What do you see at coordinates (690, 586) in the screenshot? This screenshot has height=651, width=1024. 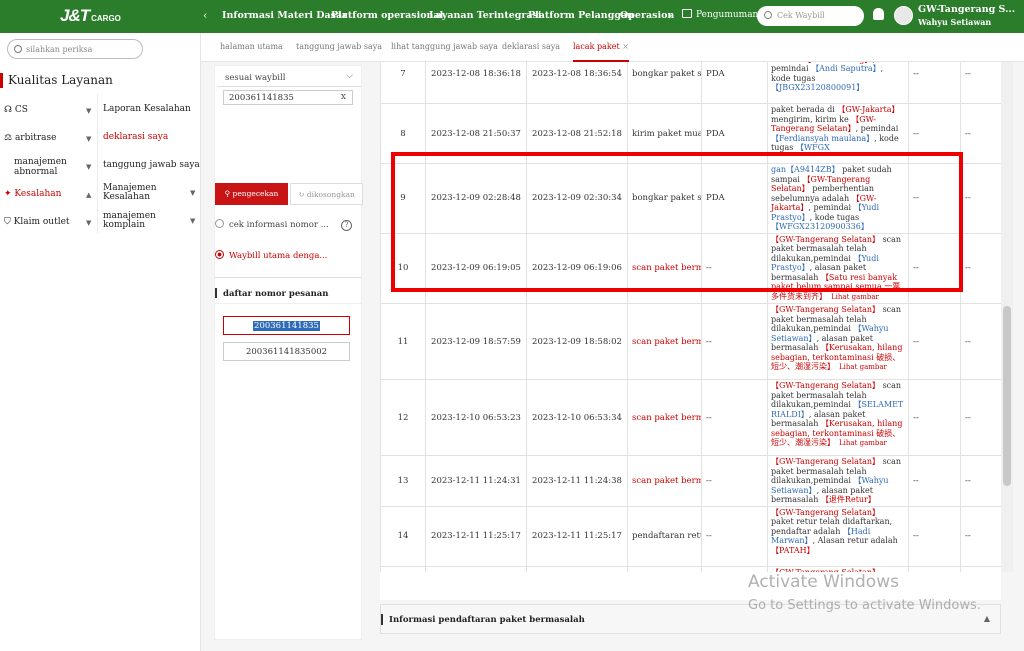 I see `table-footer` at bounding box center [690, 586].